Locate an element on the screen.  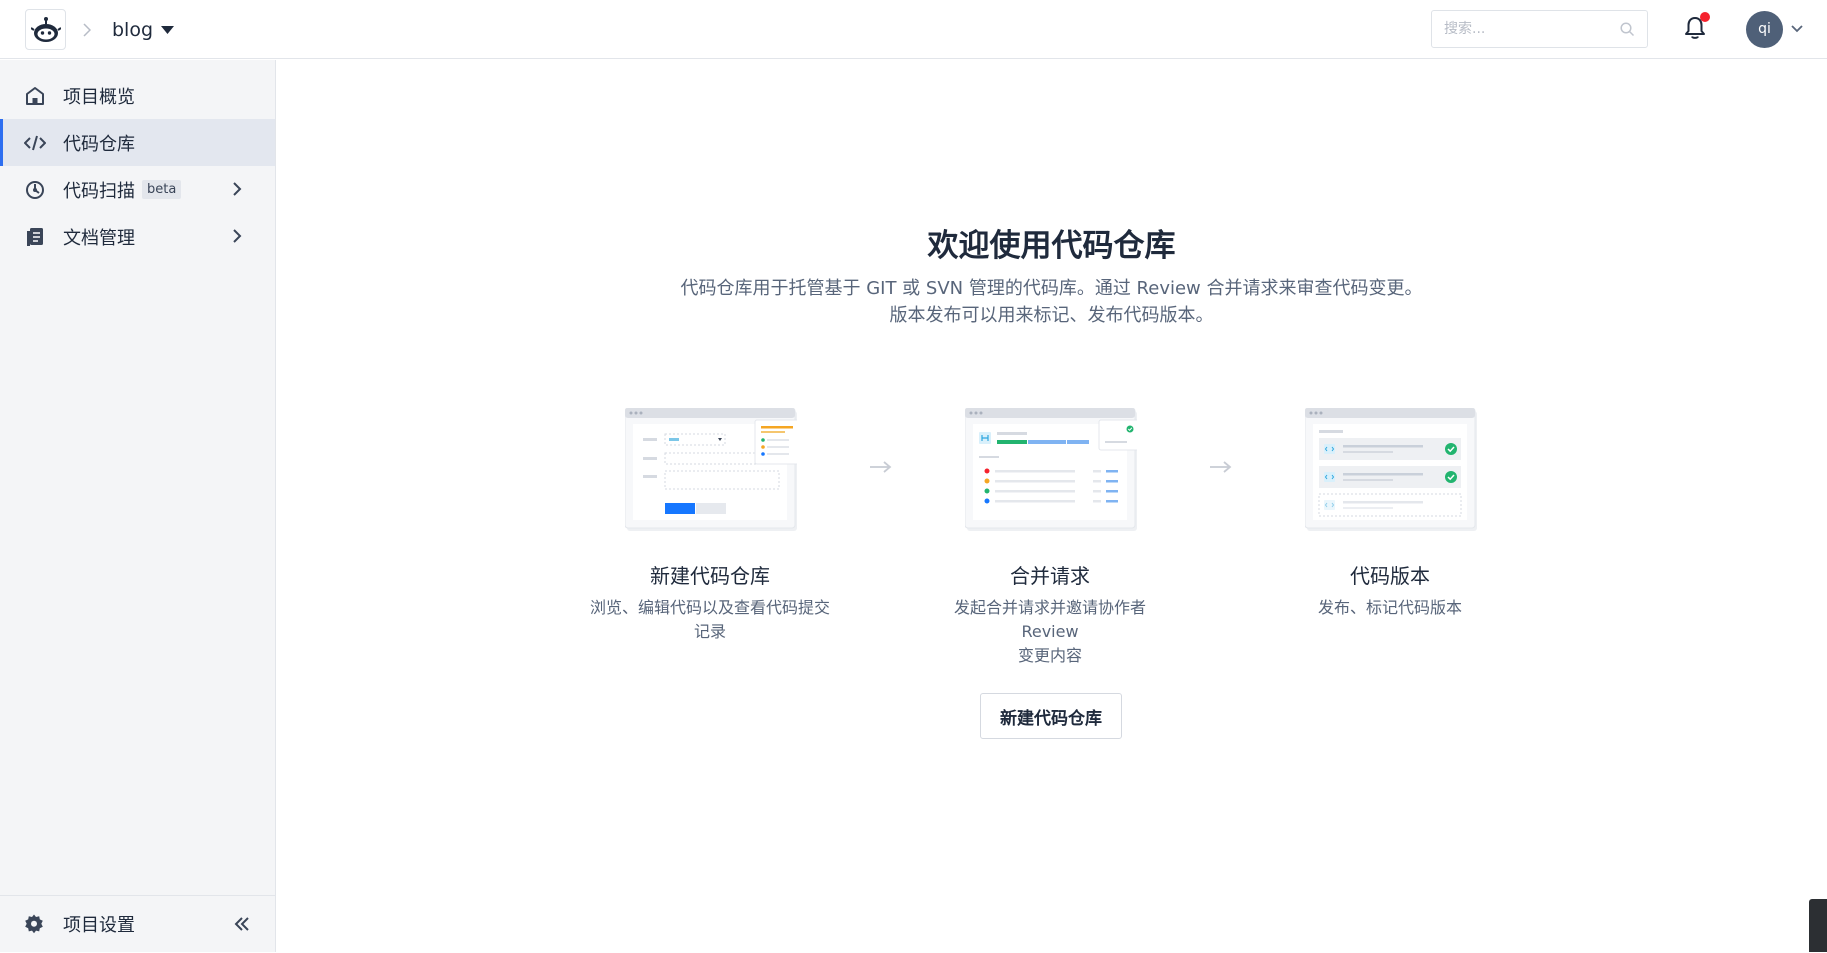
settings-label: 项目设置 is located at coordinates (99, 925).